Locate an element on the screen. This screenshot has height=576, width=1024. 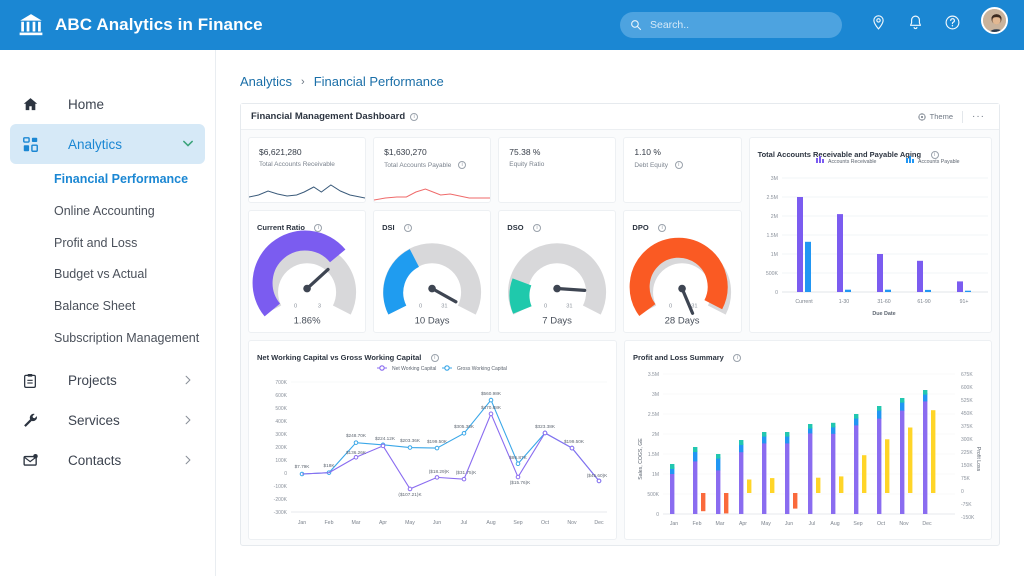
x-tick-label: Dec is located at coordinates (599, 523).